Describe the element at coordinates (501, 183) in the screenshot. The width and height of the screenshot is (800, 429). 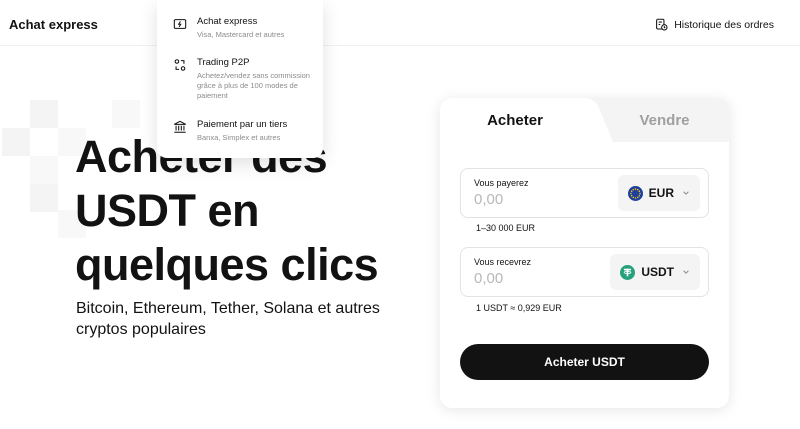
I see `pay-label: Vous payerez` at that location.